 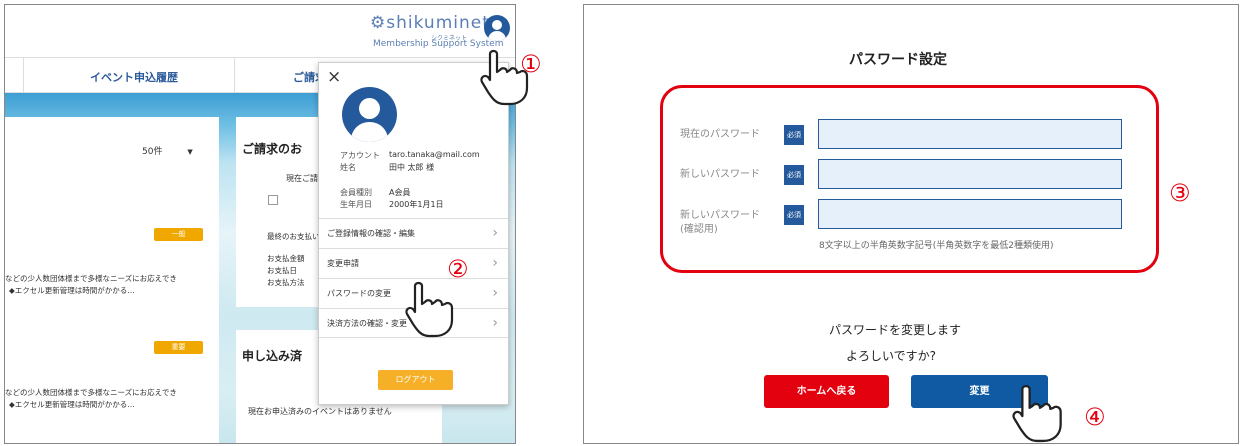 I want to click on name-value: 田中 太郎 様, so click(x=412, y=167).